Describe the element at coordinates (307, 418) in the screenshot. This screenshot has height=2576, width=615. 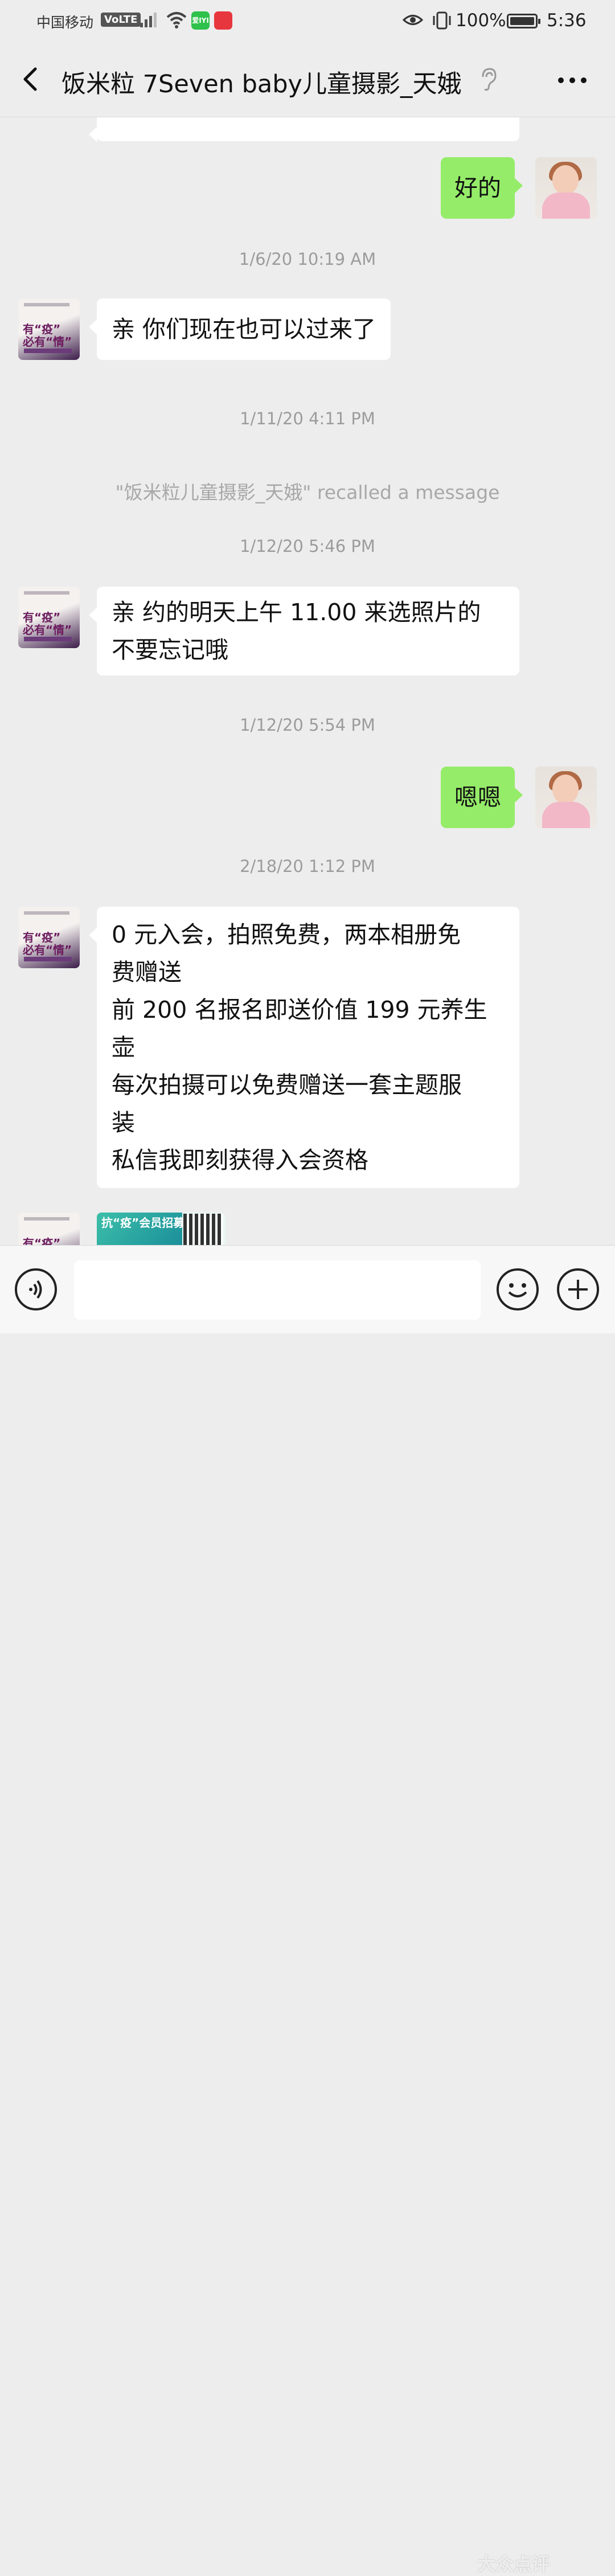
I see `timestamp: 1/11/20 4:11 PM` at that location.